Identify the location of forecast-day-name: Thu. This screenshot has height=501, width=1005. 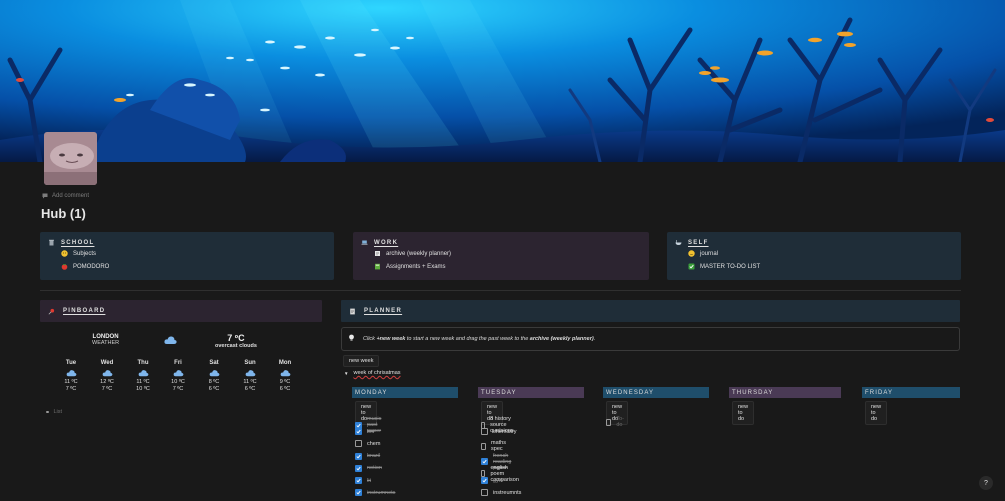
(143, 363).